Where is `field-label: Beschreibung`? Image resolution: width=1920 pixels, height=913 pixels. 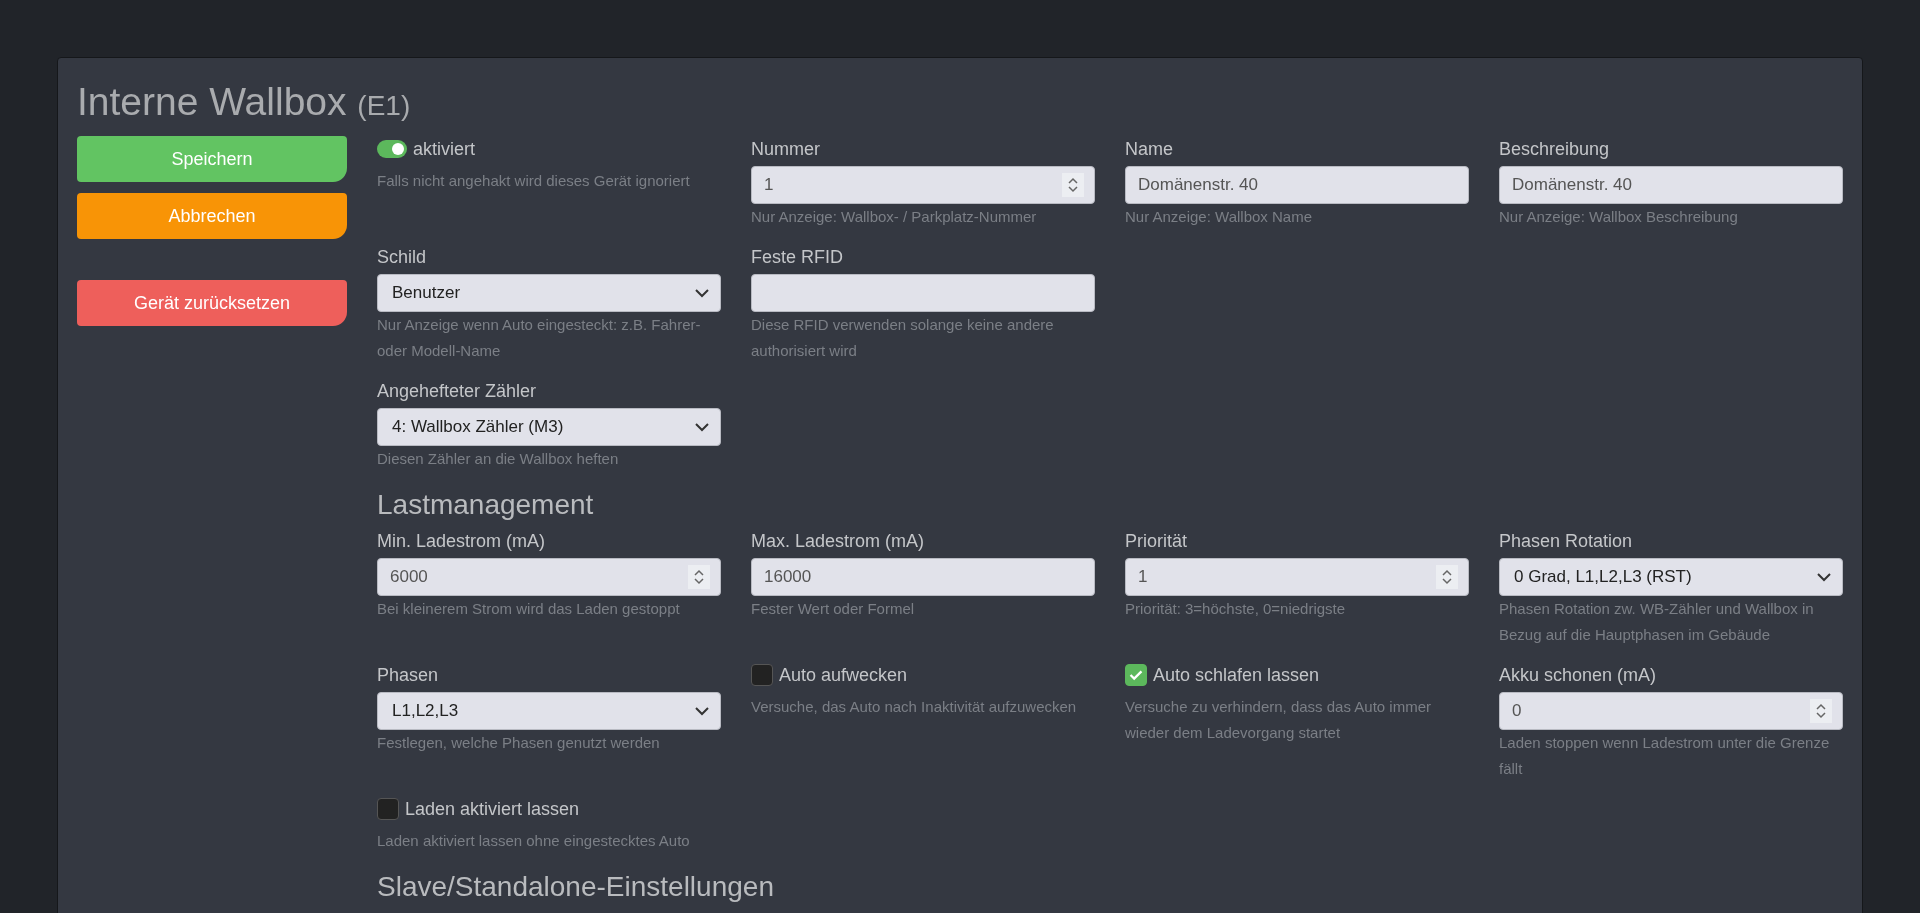 field-label: Beschreibung is located at coordinates (1555, 149).